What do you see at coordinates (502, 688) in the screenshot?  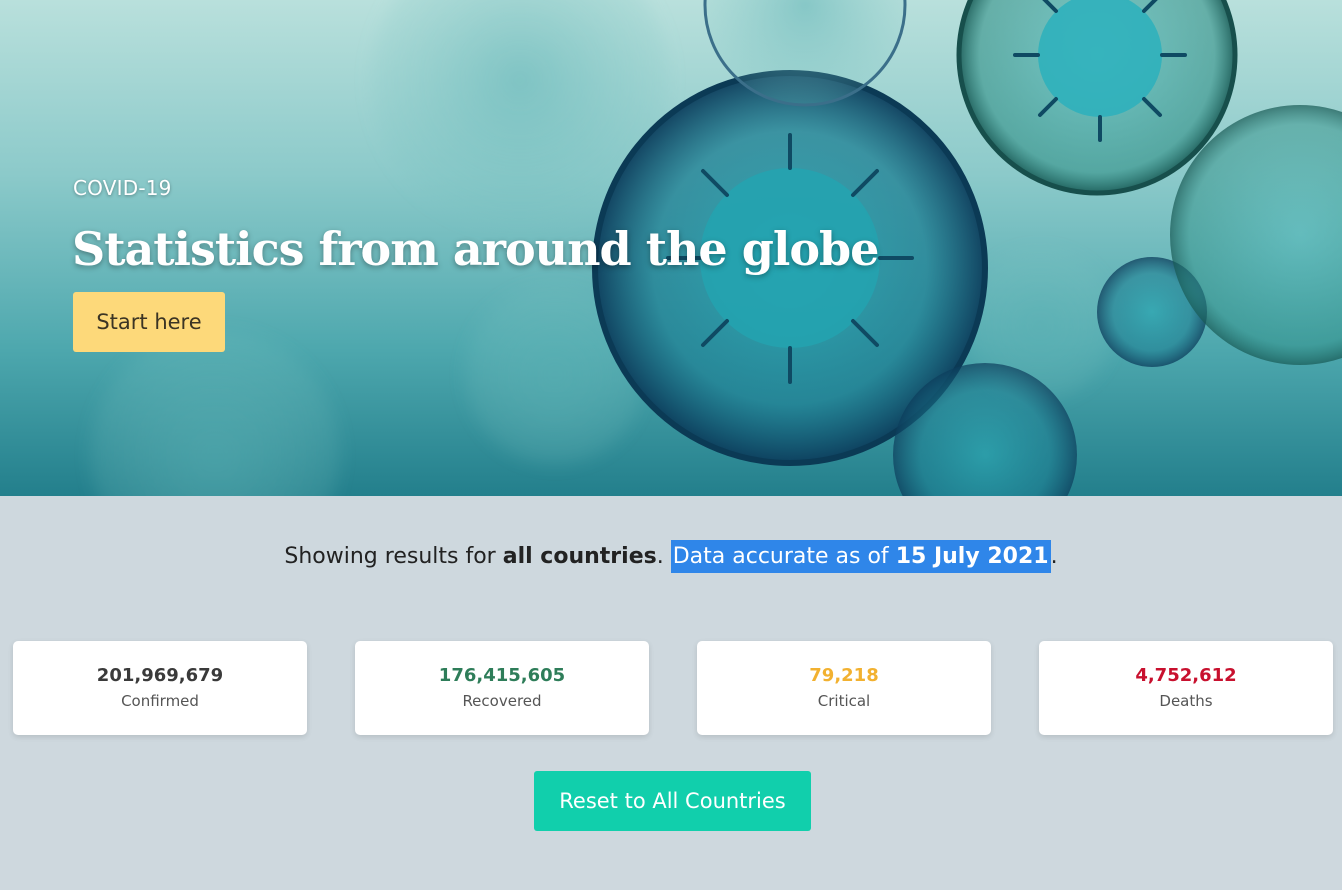 I see `stat-card-recovered: 176,415,605 Recovered` at bounding box center [502, 688].